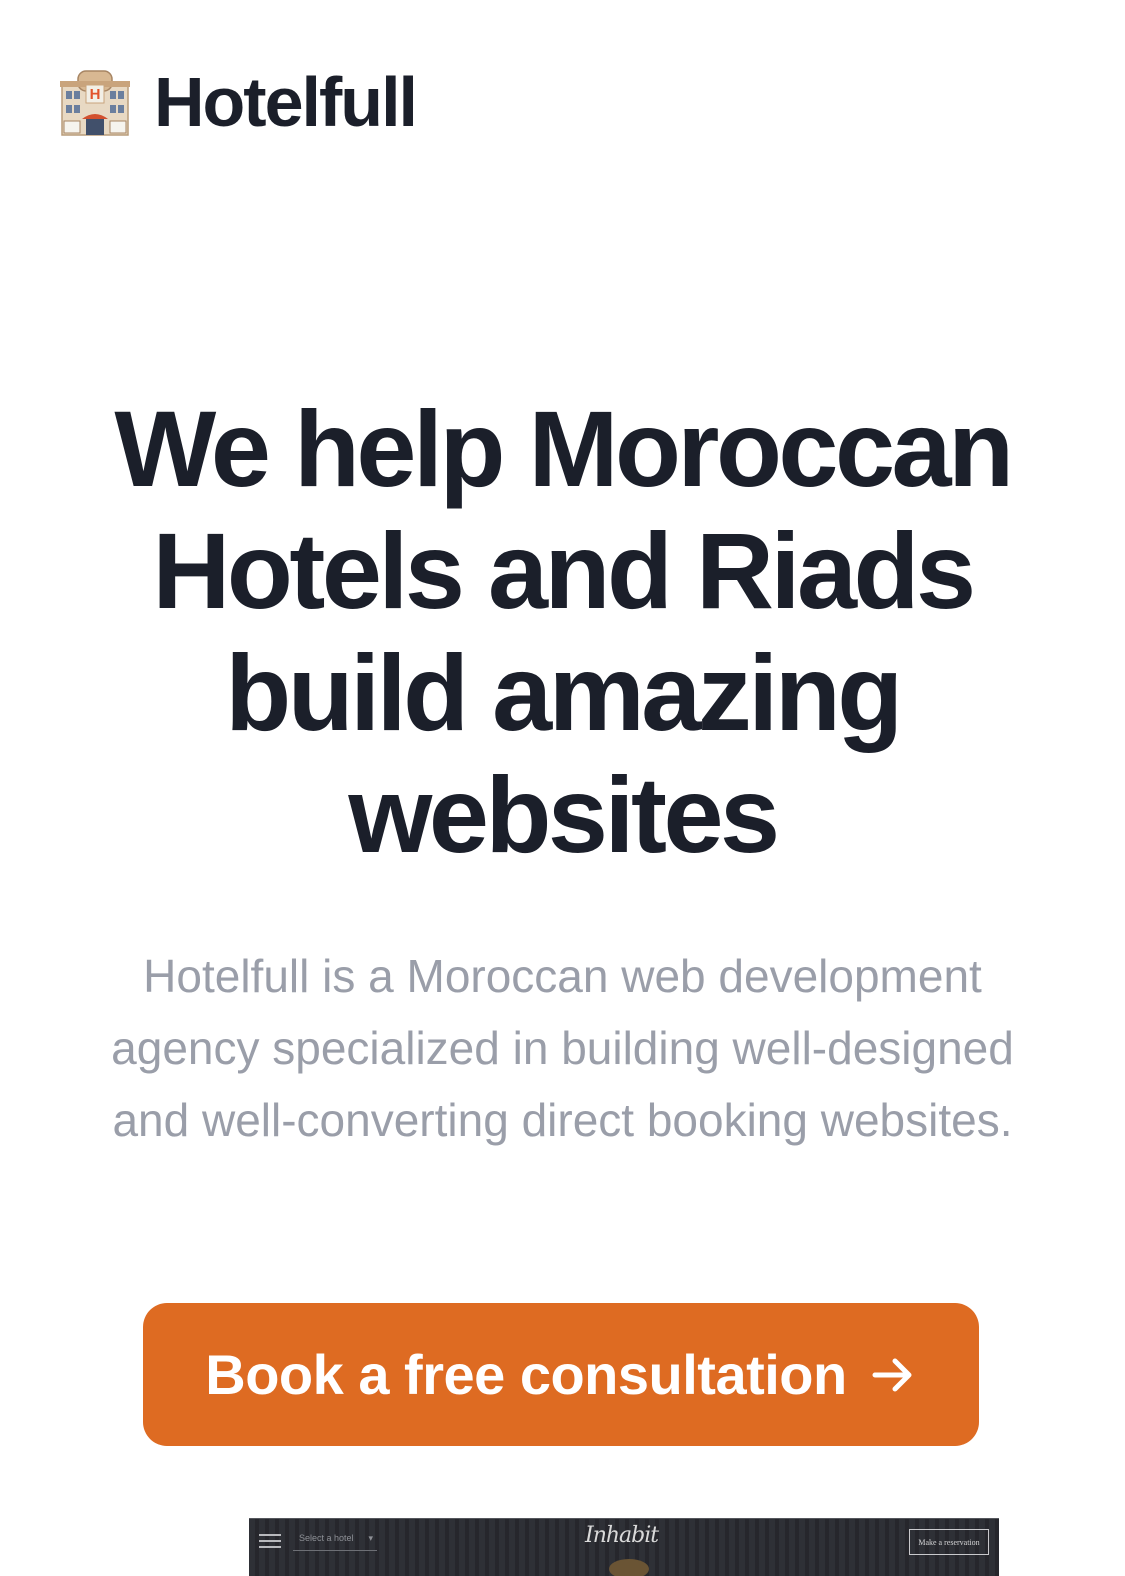 The image size is (1125, 1576). I want to click on hamburger-menu-icon, so click(270, 1541).